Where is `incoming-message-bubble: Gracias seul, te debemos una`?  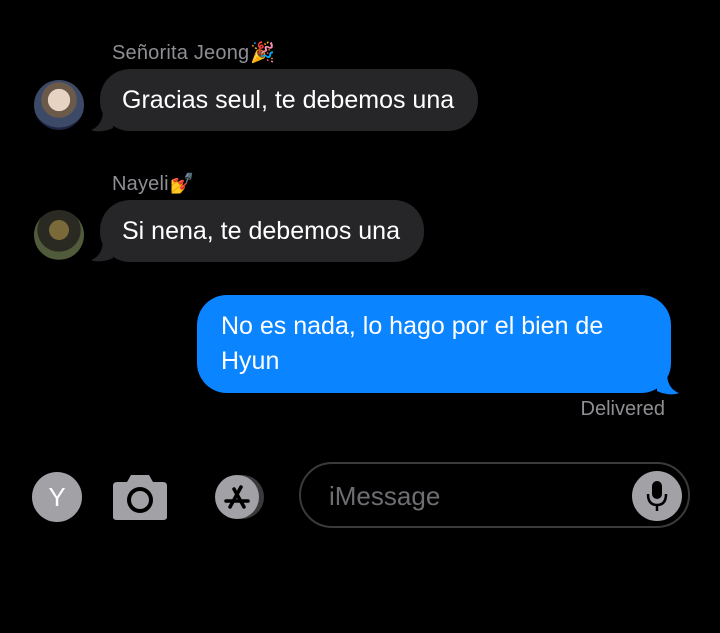 incoming-message-bubble: Gracias seul, te debemos una is located at coordinates (289, 100).